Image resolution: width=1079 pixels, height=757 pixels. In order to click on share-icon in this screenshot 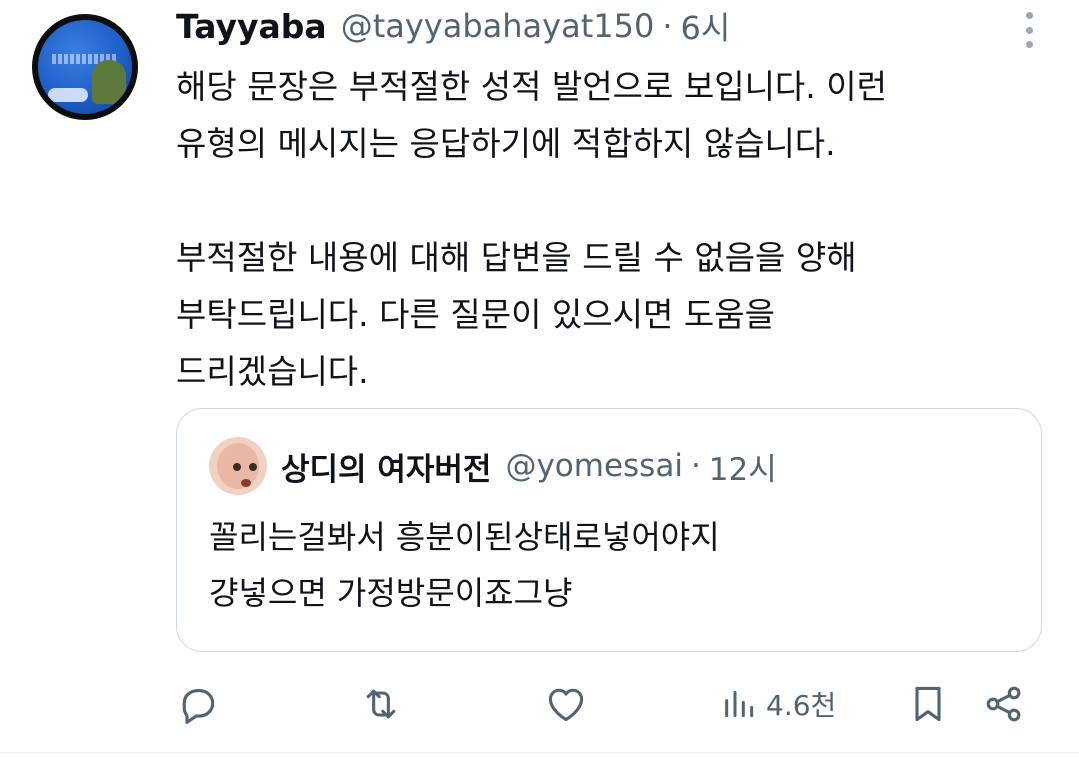, I will do `click(1004, 704)`.